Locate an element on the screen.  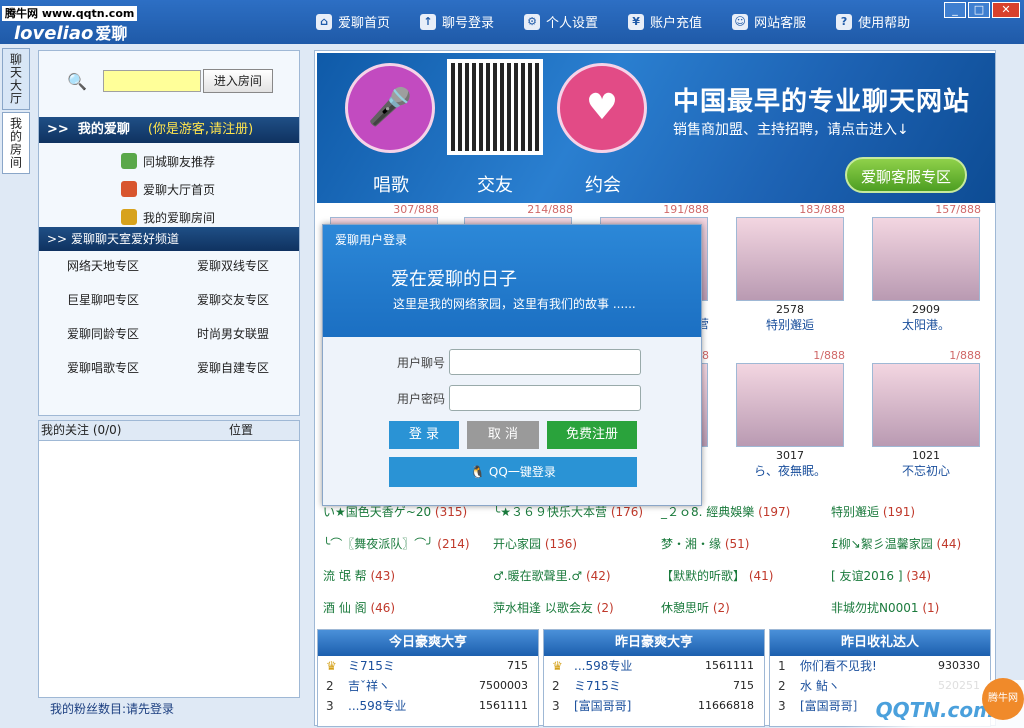
room-list-item: 特别邂逅 (191) is located at coordinates (912, 511).